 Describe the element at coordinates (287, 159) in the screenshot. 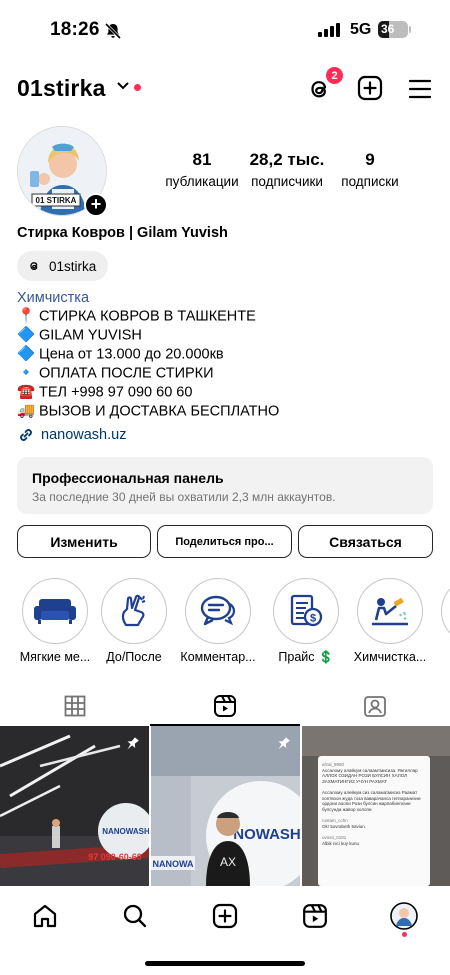

I see `stat-value: 28,2 тыс.` at that location.